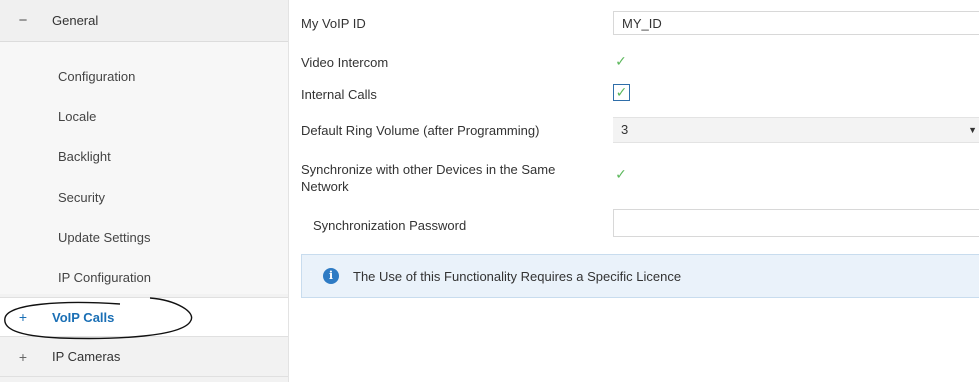 The width and height of the screenshot is (979, 382). Describe the element at coordinates (75, 20) in the screenshot. I see `sidebar-item-label: General` at that location.